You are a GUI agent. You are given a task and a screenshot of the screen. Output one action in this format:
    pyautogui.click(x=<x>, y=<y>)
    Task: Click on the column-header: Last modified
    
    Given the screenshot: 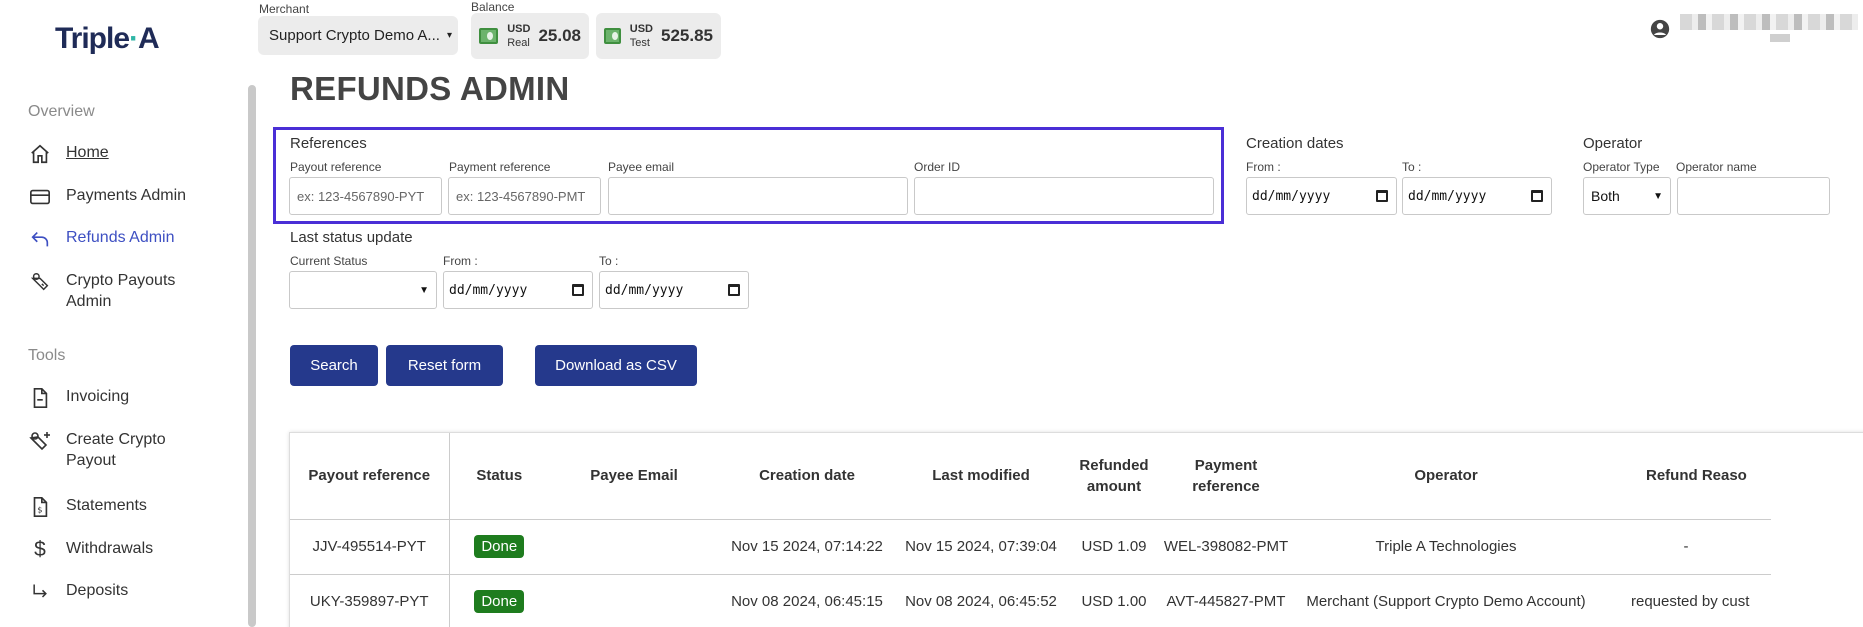 What is the action you would take?
    pyautogui.click(x=981, y=476)
    